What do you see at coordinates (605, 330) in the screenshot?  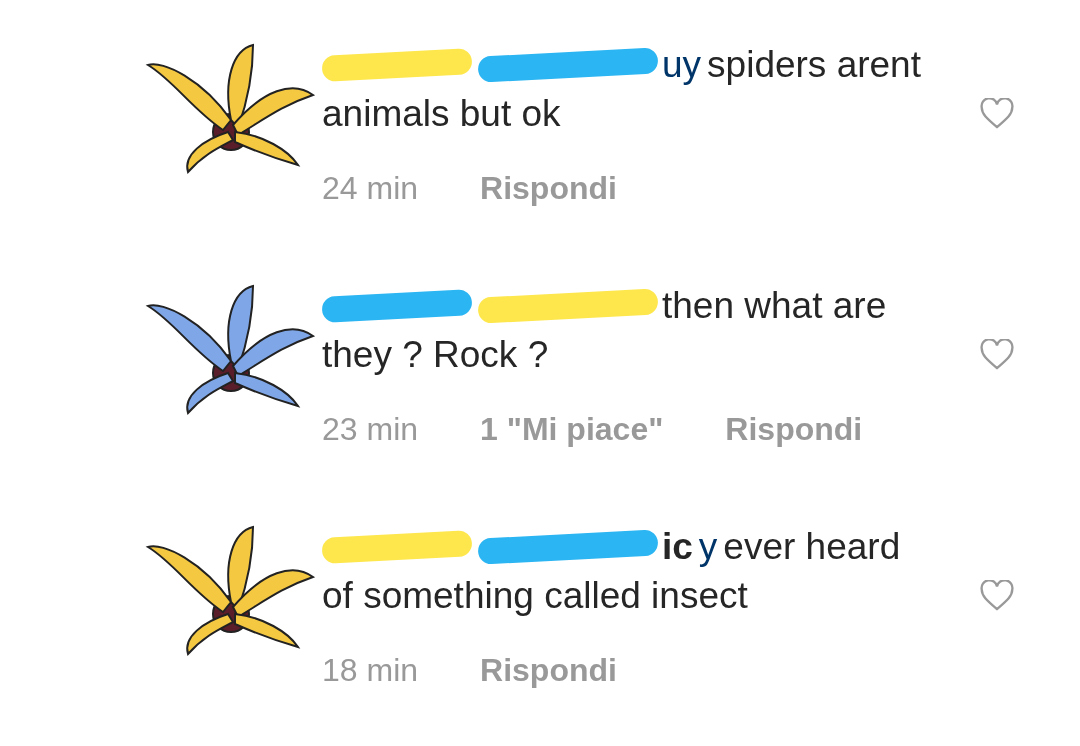 I see `comment-text: then what are they ? Rock ?` at bounding box center [605, 330].